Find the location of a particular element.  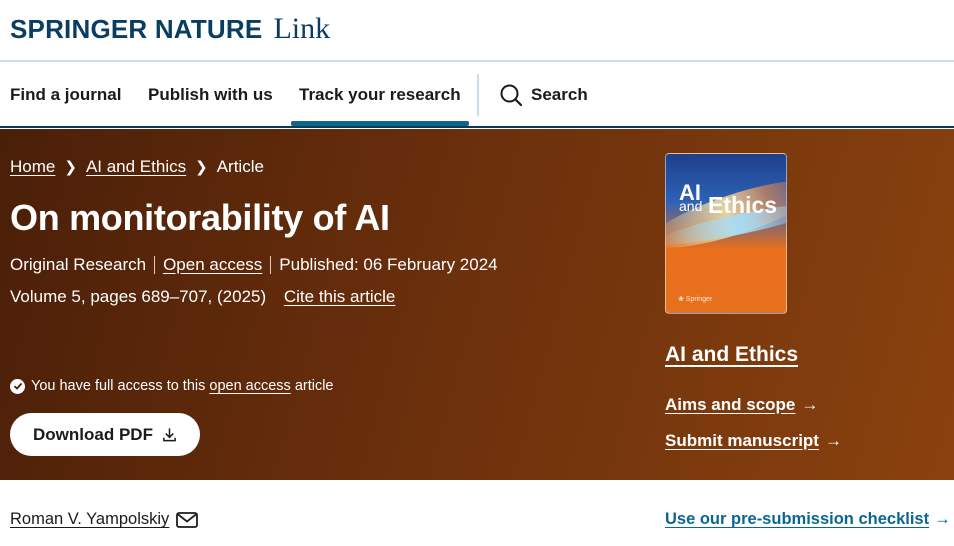

access-notice-post: article is located at coordinates (314, 386).